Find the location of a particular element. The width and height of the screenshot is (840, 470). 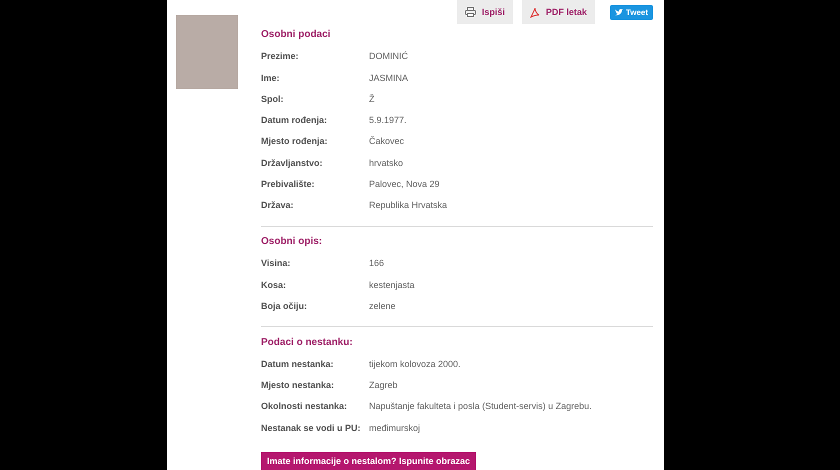

field-label: Datum nestanka: is located at coordinates (298, 363).